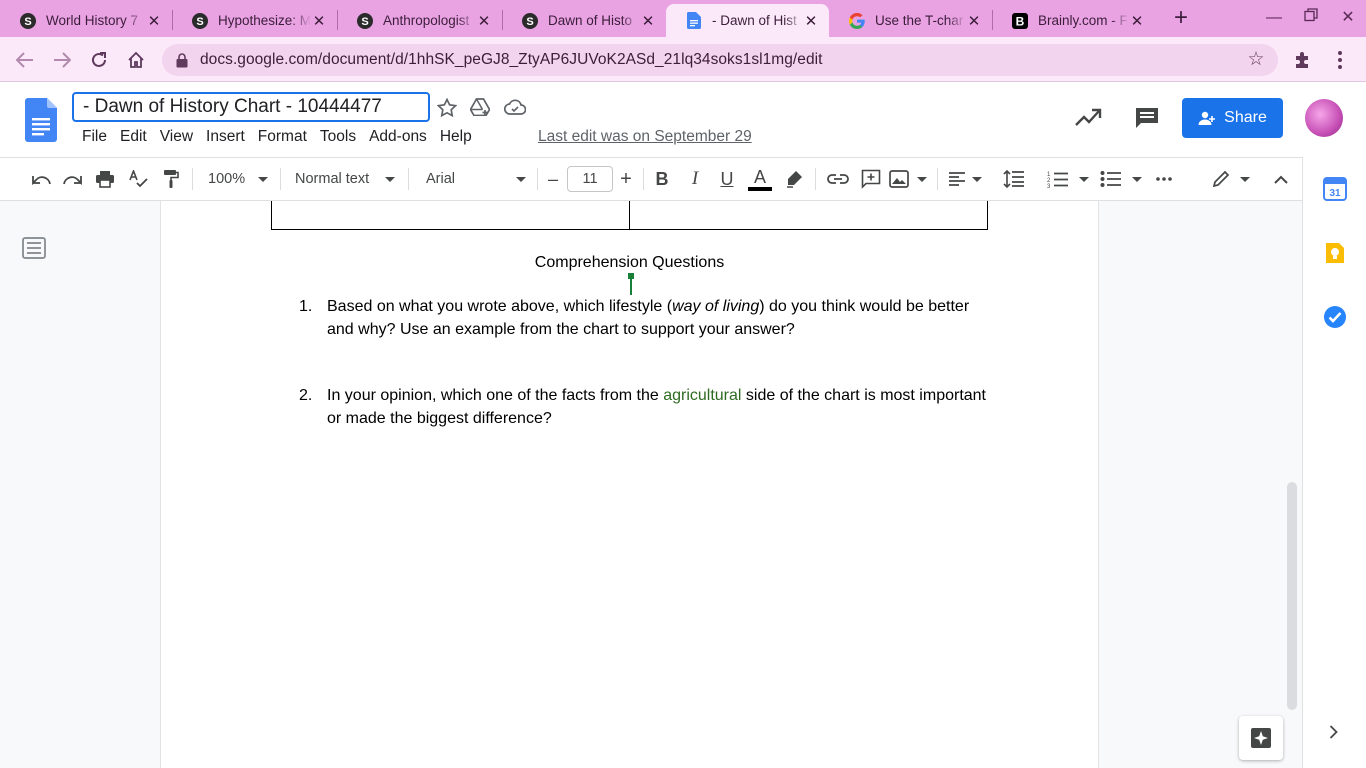 Image resolution: width=1366 pixels, height=768 pixels. Describe the element at coordinates (1181, 18) in the screenshot. I see `new-tab-icon: +` at that location.